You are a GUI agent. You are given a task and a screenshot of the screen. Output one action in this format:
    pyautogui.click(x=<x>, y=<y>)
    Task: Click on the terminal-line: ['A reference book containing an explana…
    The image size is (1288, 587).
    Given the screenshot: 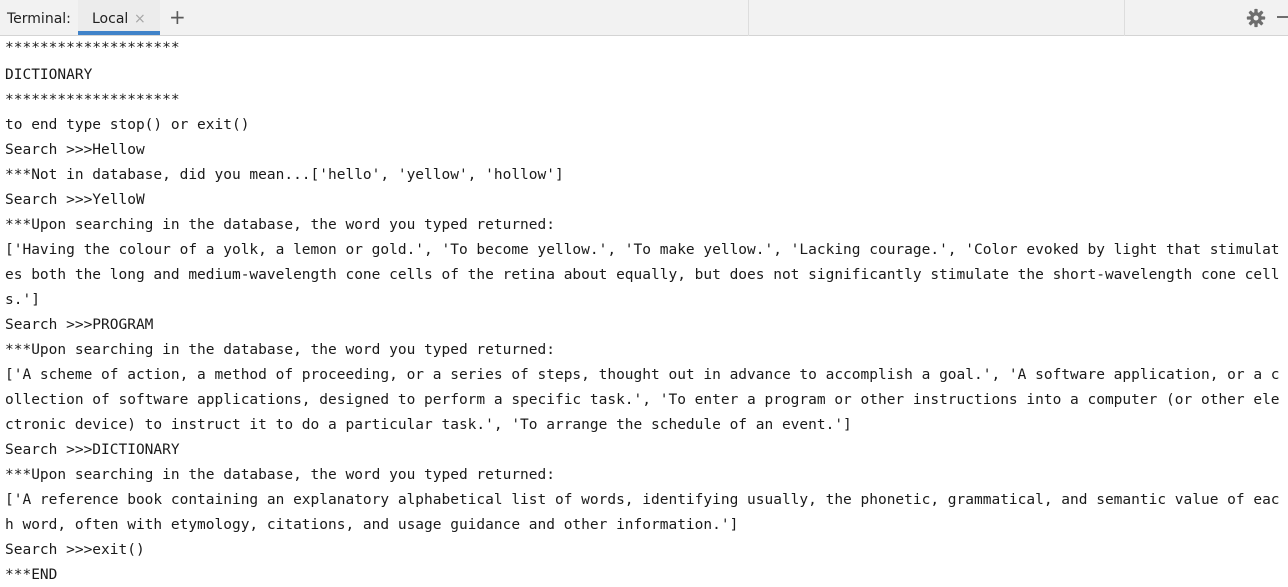 What is the action you would take?
    pyautogui.click(x=642, y=500)
    